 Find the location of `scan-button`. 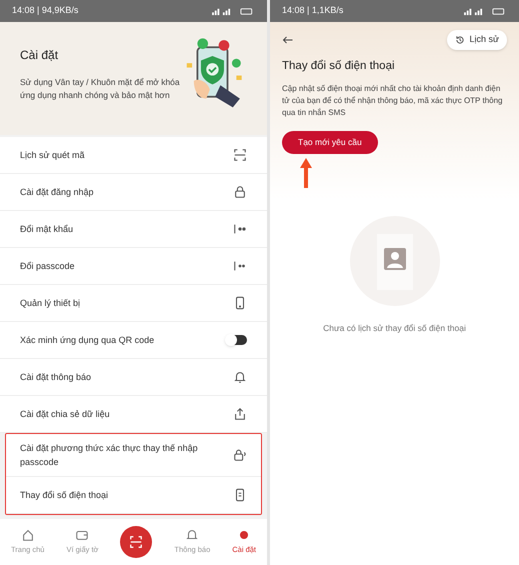

scan-button is located at coordinates (136, 542).